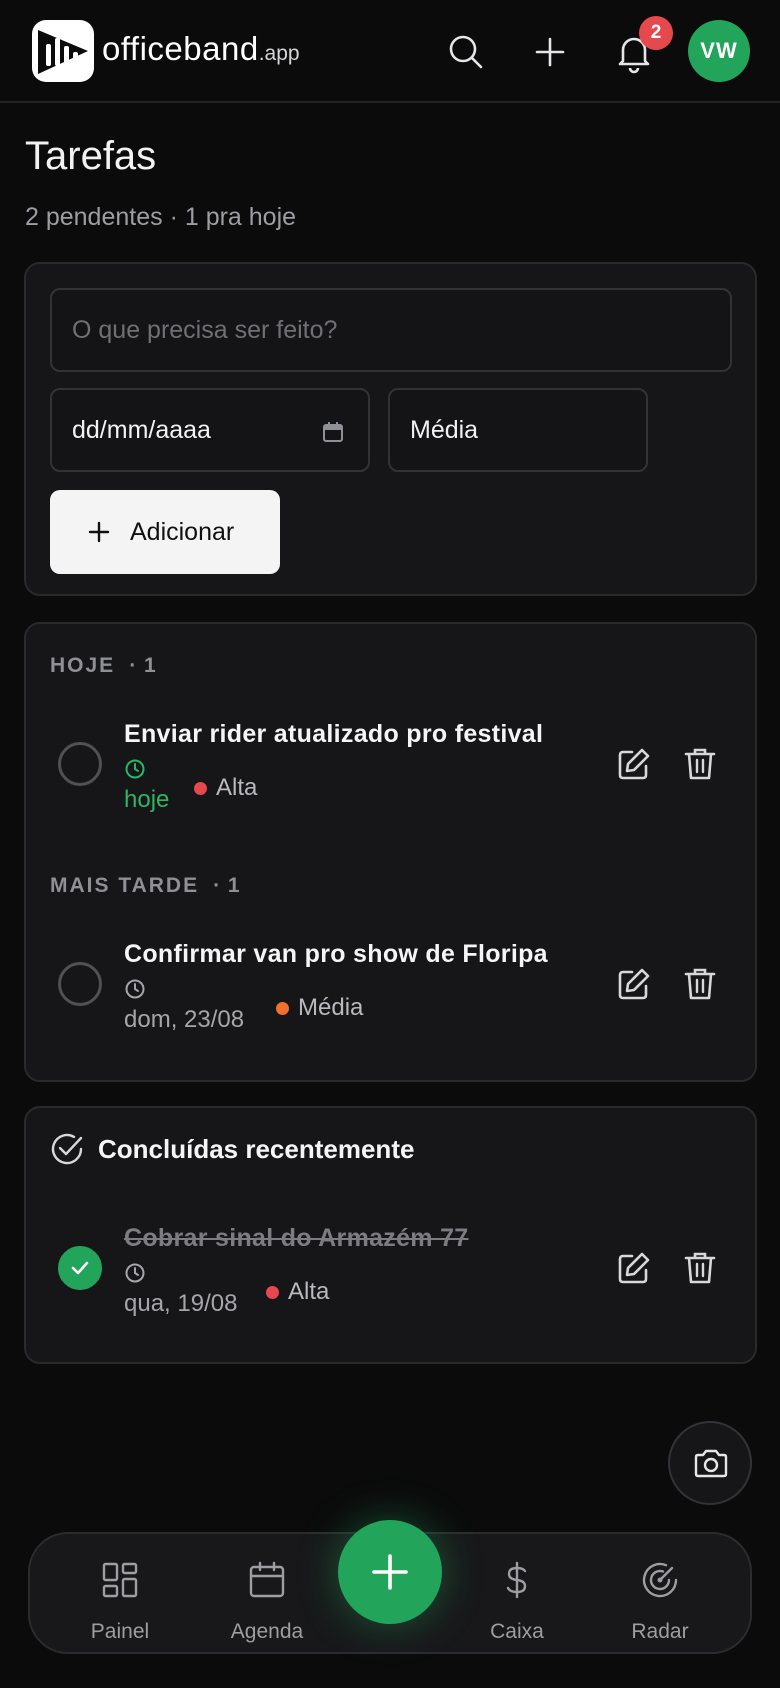  What do you see at coordinates (181, 1303) in the screenshot?
I see `task-due-date: qua, 19/08` at bounding box center [181, 1303].